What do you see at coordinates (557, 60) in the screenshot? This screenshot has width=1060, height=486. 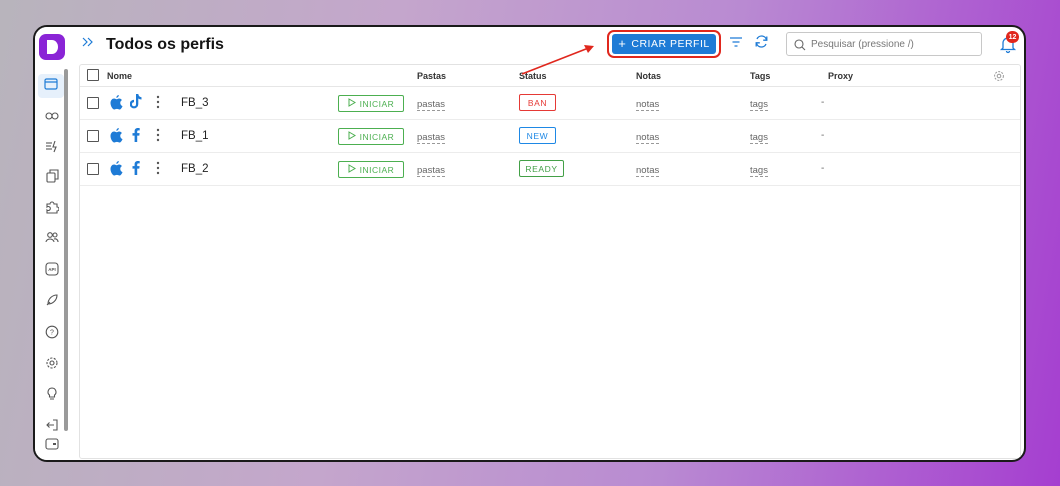 I see `annotation-arrow` at bounding box center [557, 60].